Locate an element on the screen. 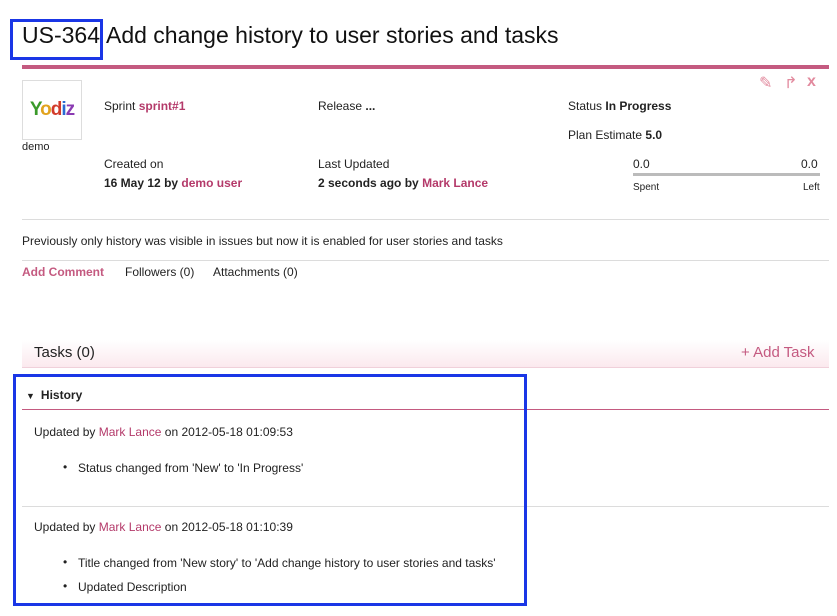 Image resolution: width=837 pixels, height=616 pixels. project-name: demo is located at coordinates (36, 147).